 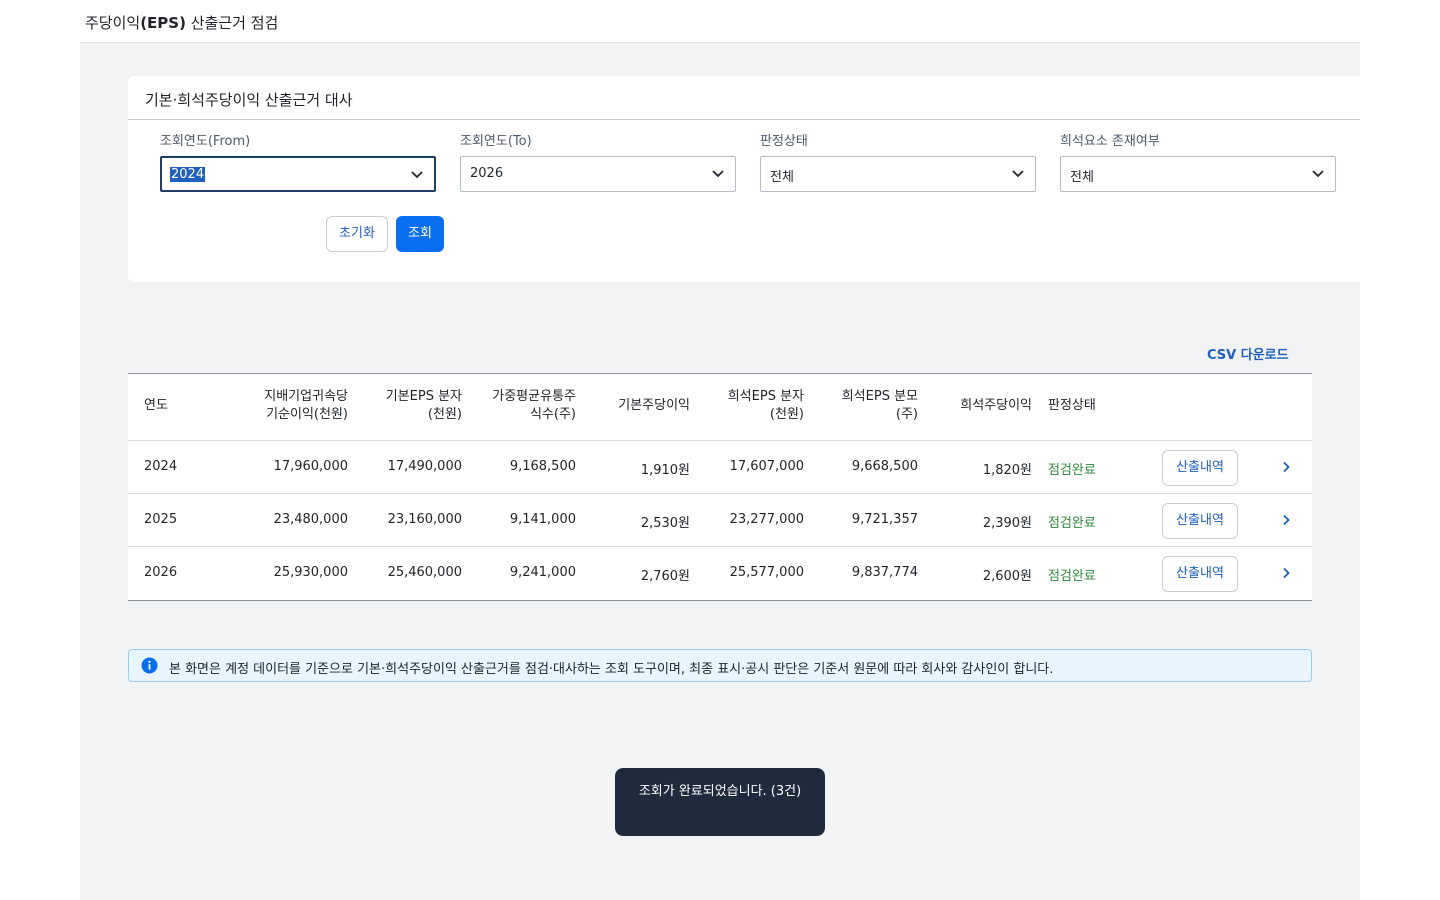 I want to click on th-year: 연도, so click(x=156, y=405).